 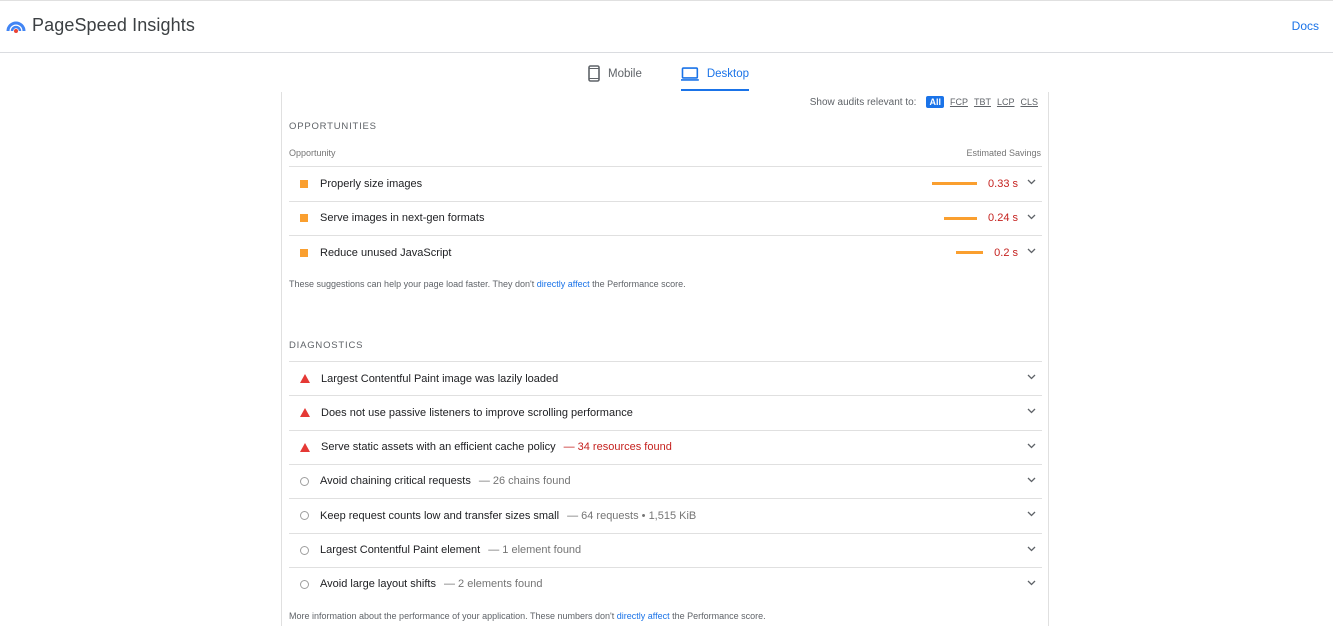 I want to click on savings-value: 0.33 s, so click(x=1003, y=183).